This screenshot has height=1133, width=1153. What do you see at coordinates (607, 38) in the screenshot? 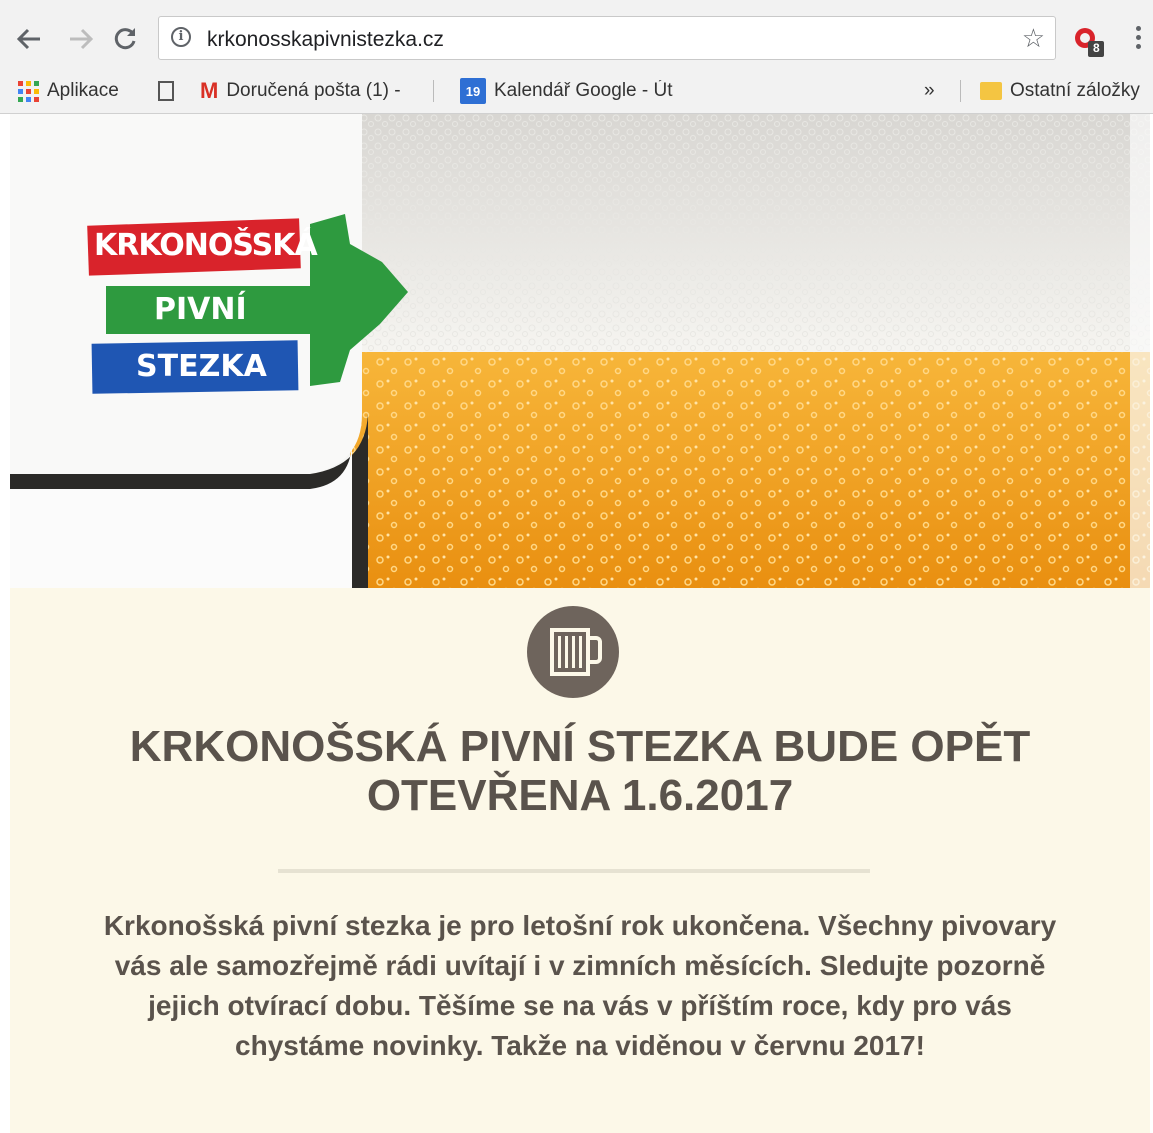
I see `address-bar: i krkonosskapivnistezka.cz ☆` at bounding box center [607, 38].